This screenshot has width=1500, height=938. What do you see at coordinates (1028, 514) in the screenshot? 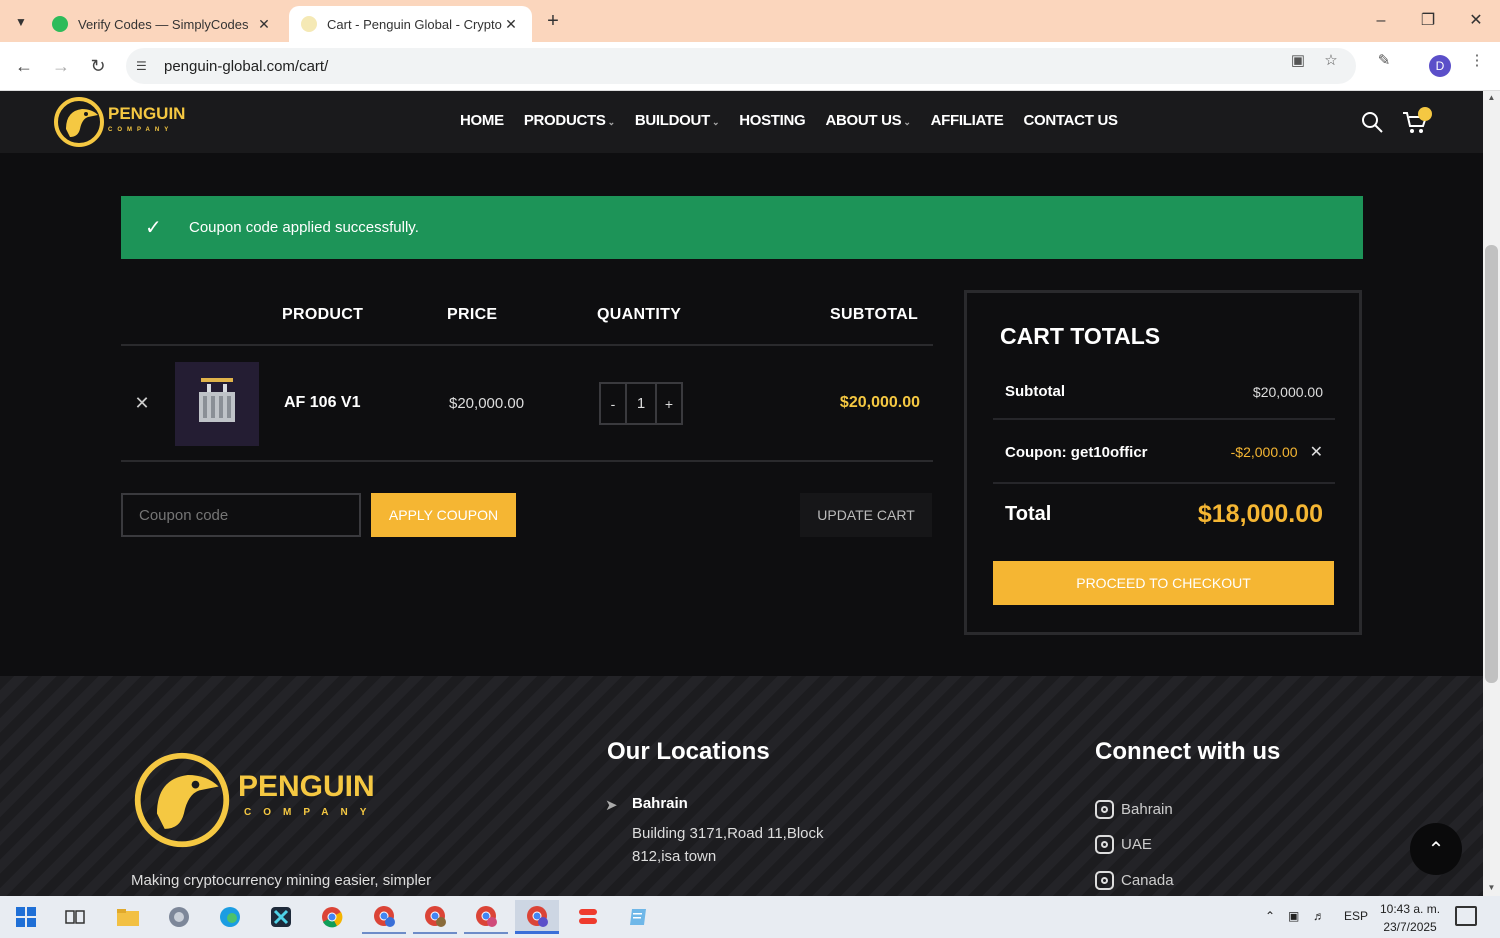
I see `total-label: Total` at bounding box center [1028, 514].